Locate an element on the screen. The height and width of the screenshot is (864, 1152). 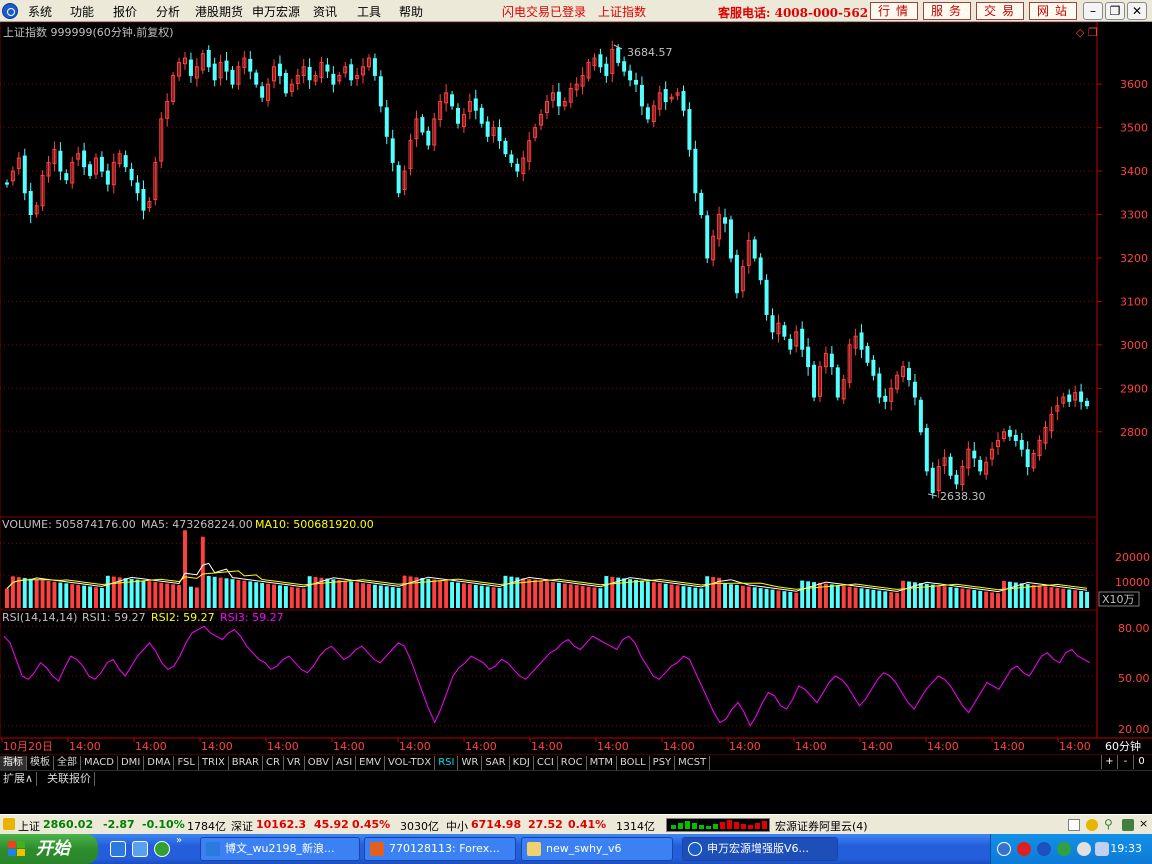
indicator-tab-obv: OBV is located at coordinates (319, 763).